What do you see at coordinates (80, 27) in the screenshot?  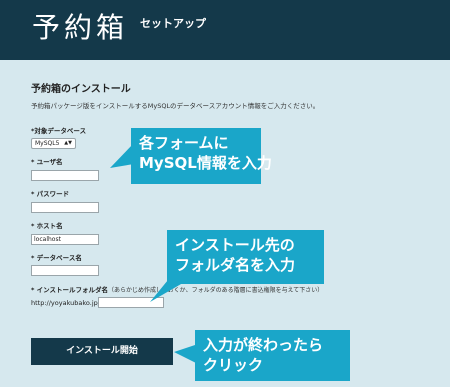 I see `app-logo: 予約箱` at bounding box center [80, 27].